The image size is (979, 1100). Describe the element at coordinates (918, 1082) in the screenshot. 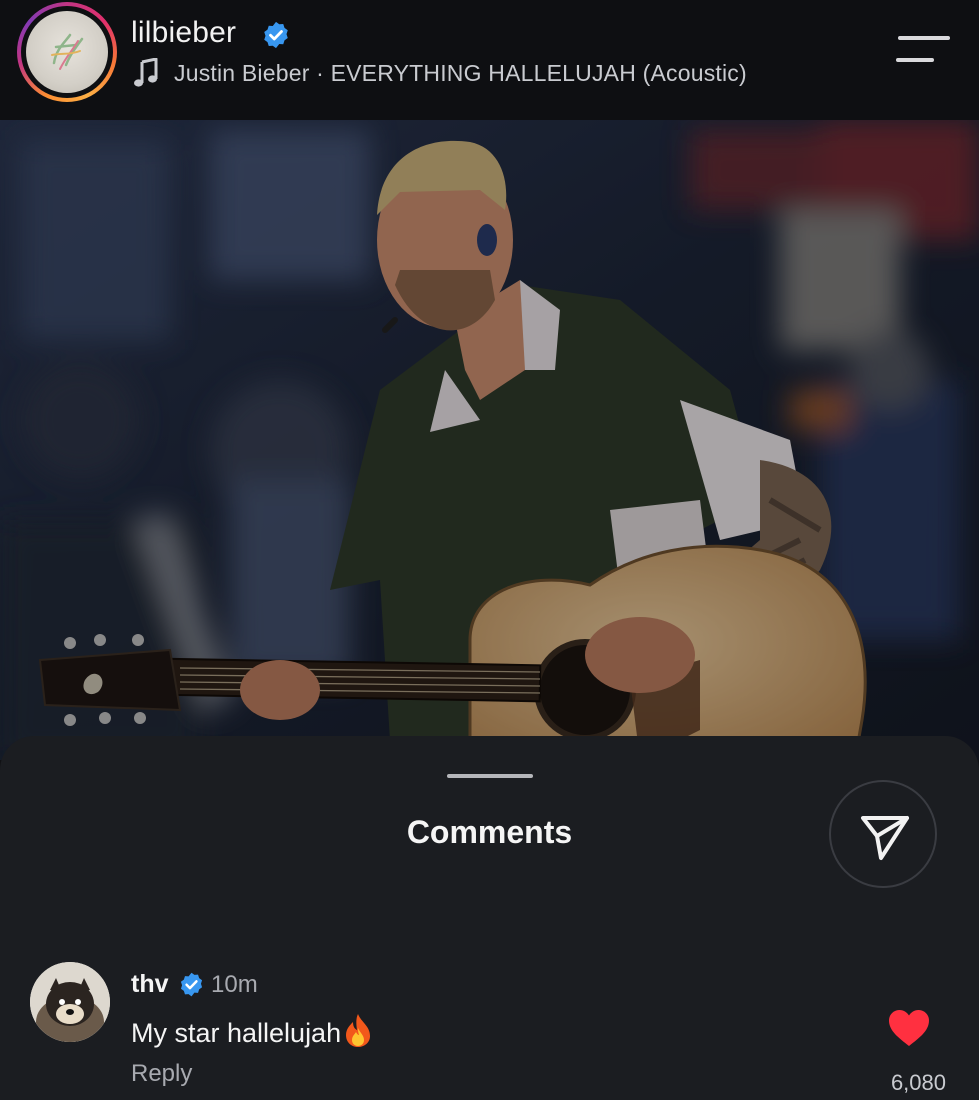

I see `like-count: 6,080` at that location.